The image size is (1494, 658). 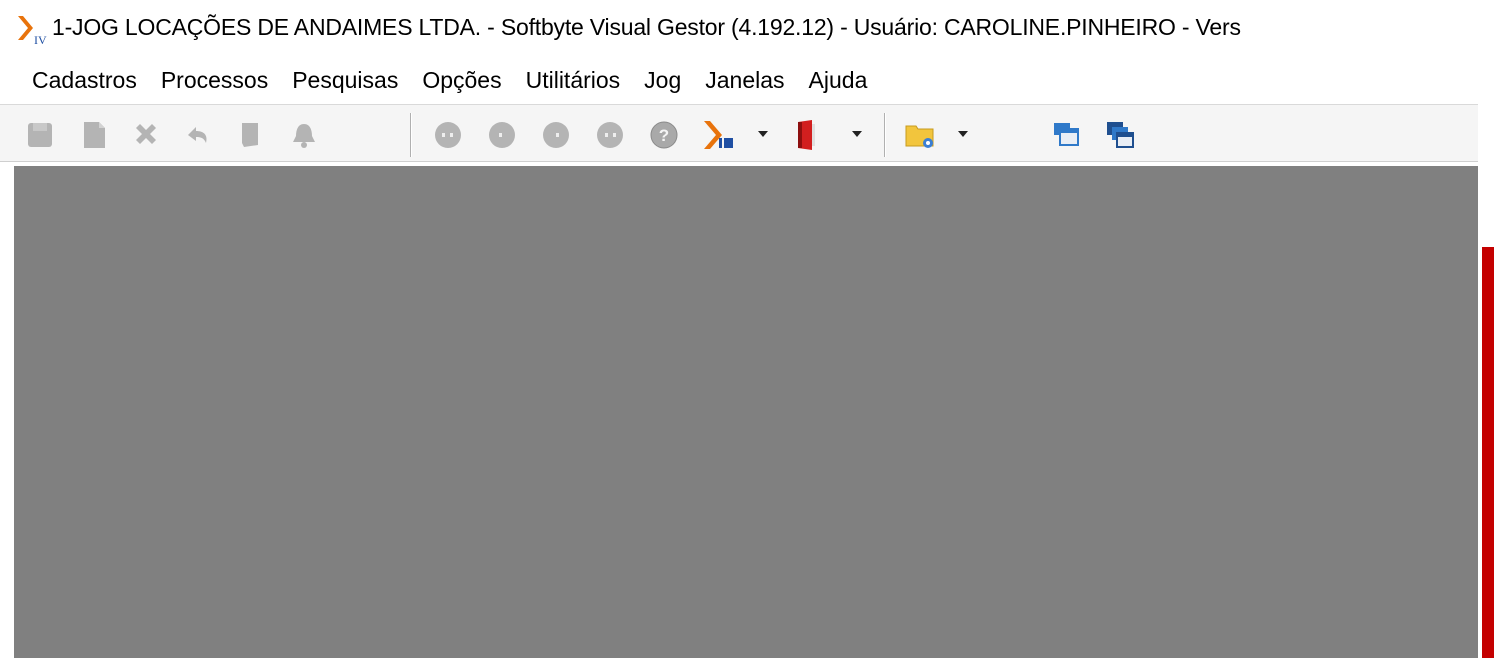 I want to click on help-icon: ?, so click(x=664, y=135).